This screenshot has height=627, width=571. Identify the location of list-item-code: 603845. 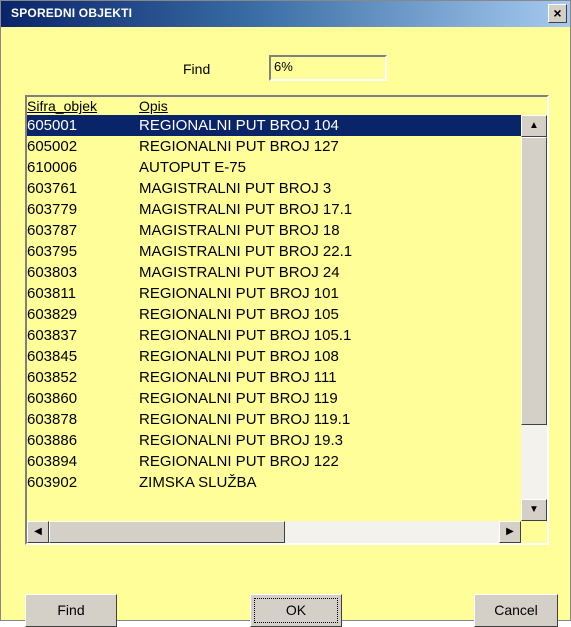
(52, 356).